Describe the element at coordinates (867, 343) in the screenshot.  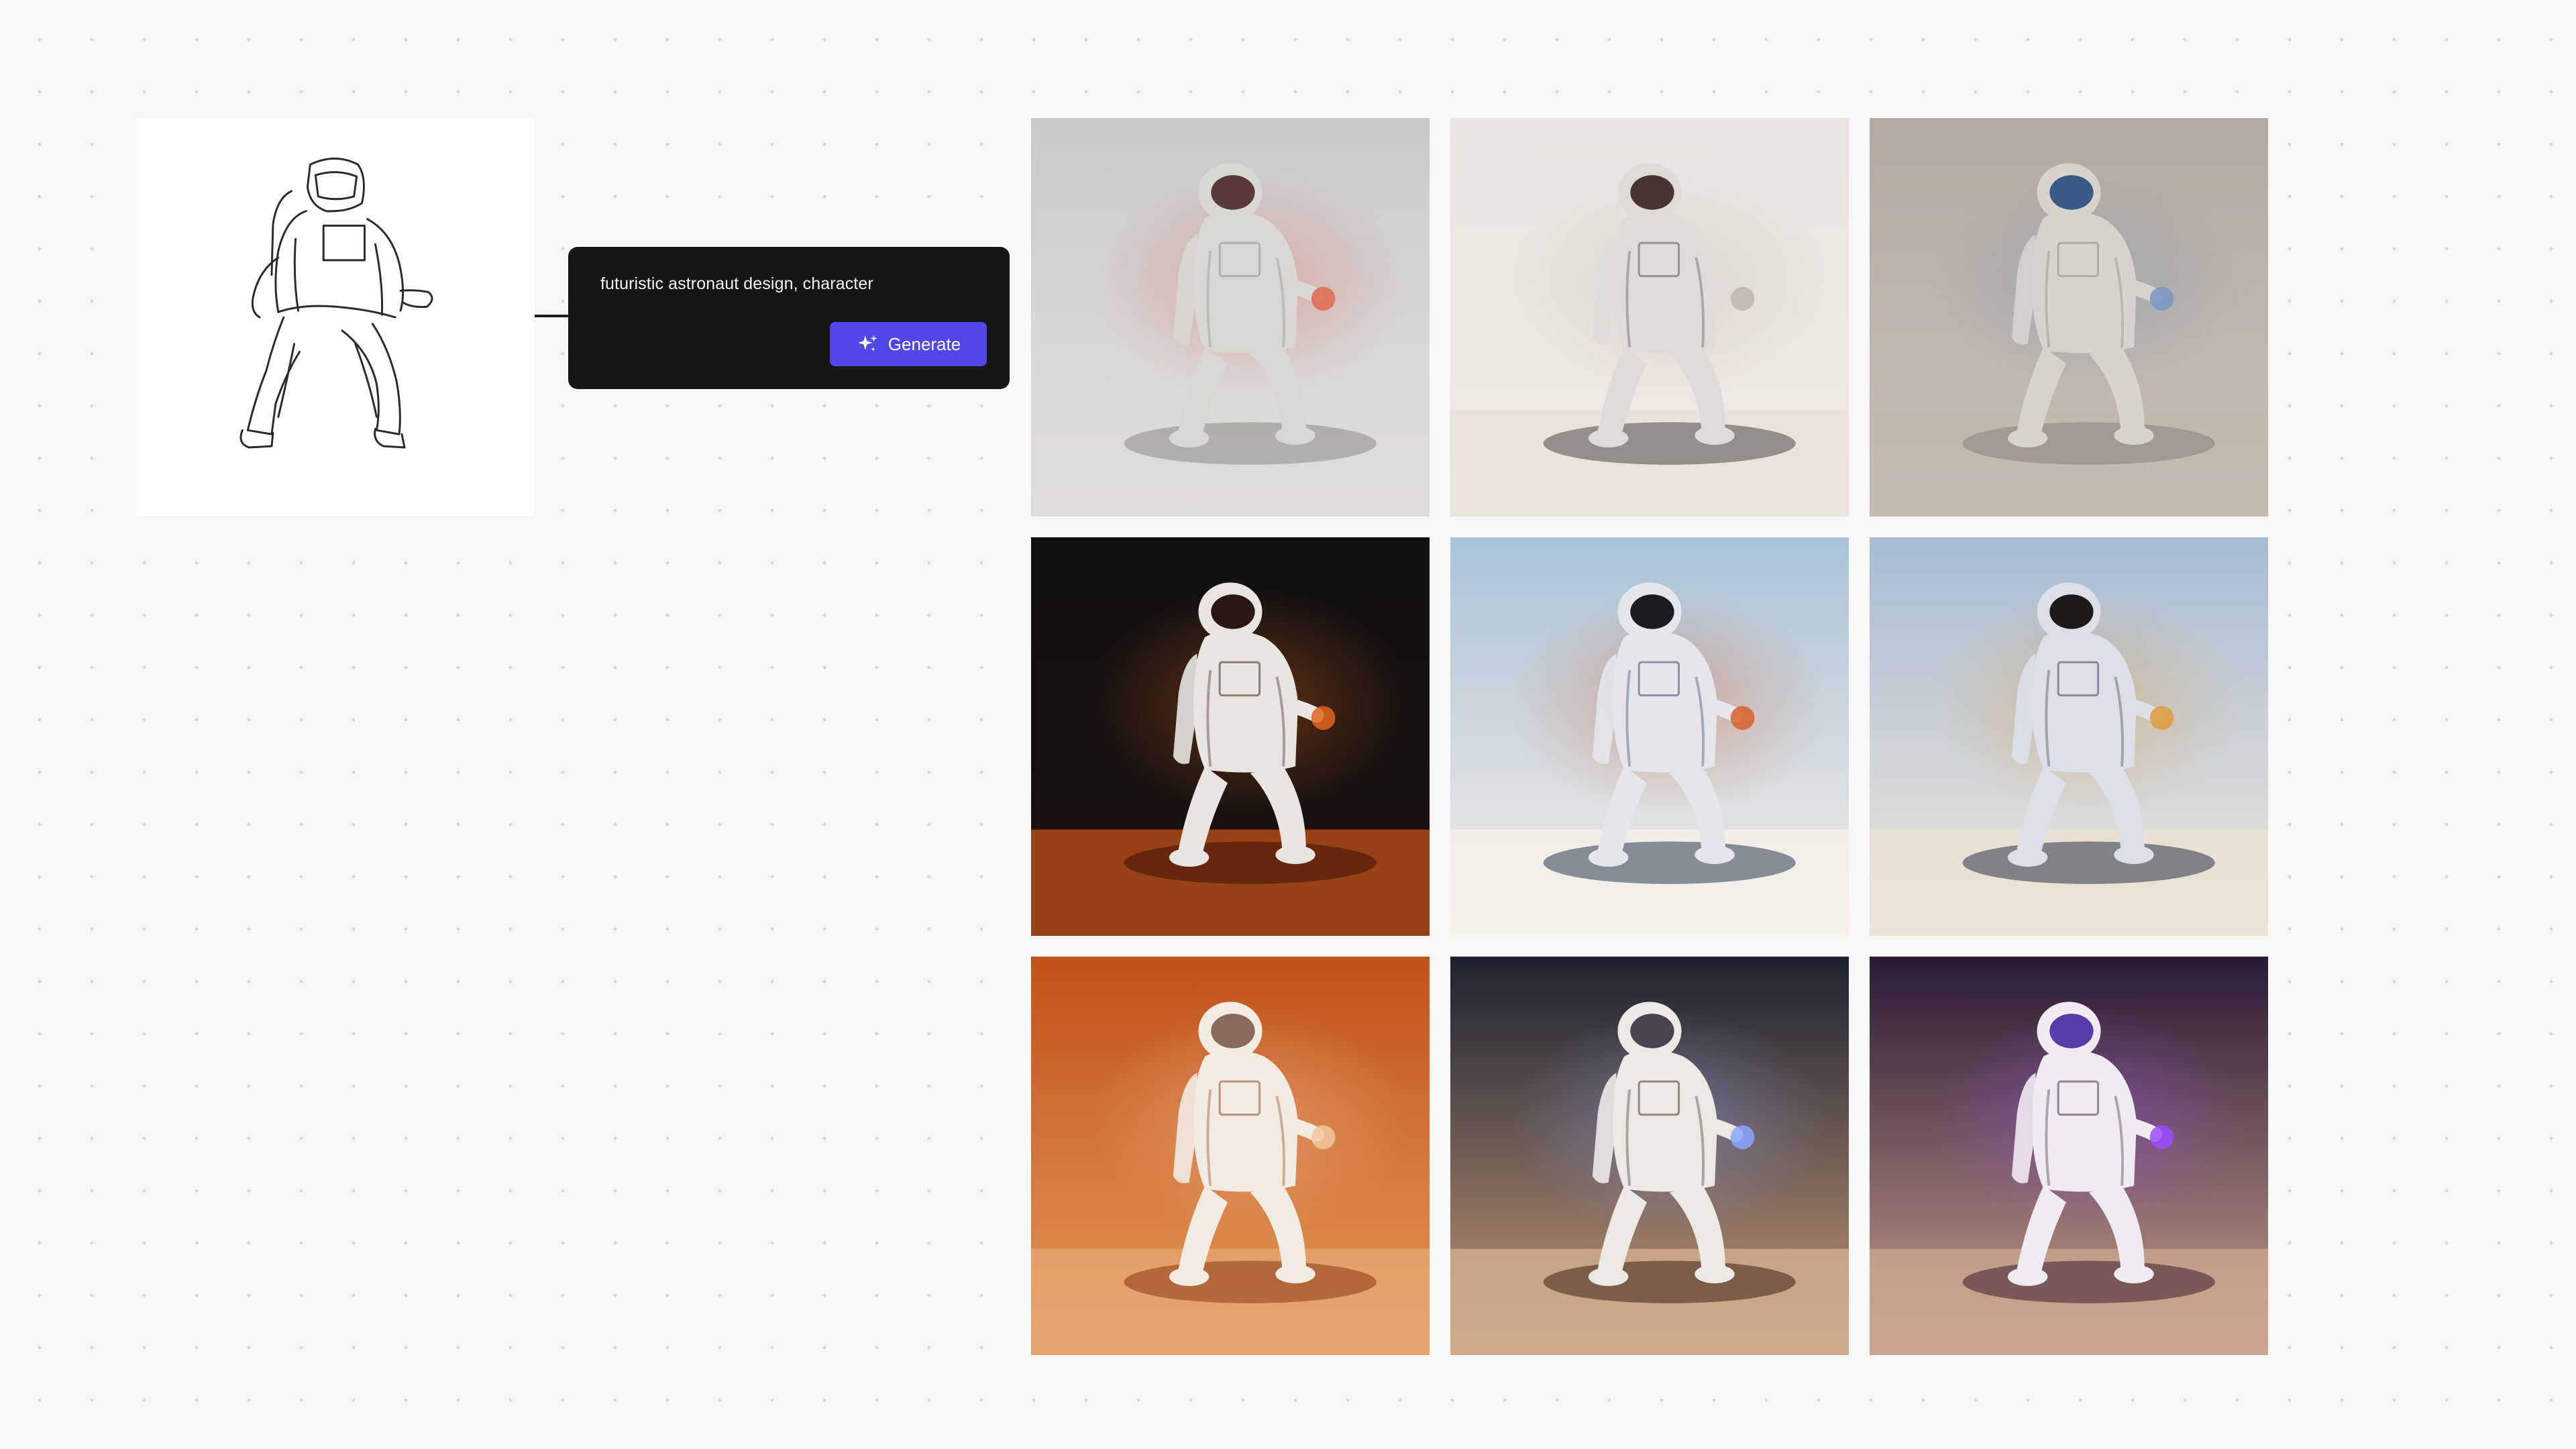
I see `sparkle-icon` at that location.